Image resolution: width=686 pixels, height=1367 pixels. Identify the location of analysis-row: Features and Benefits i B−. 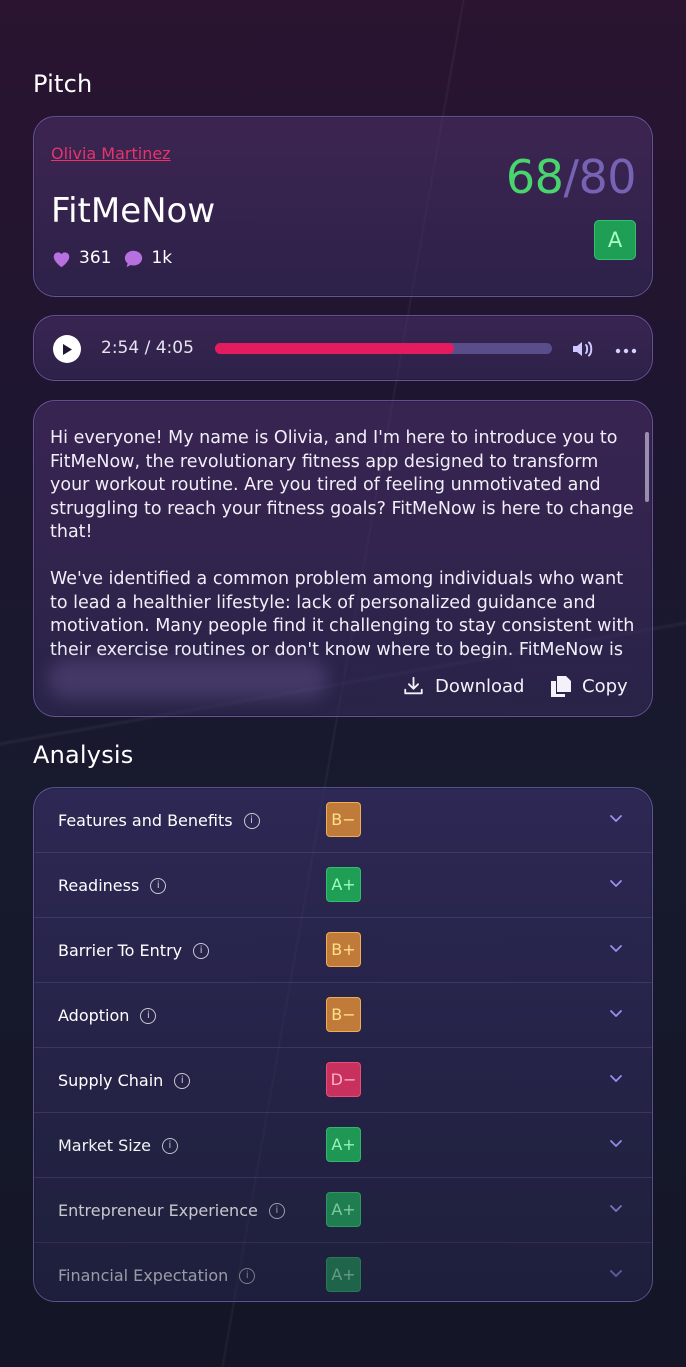
(343, 820).